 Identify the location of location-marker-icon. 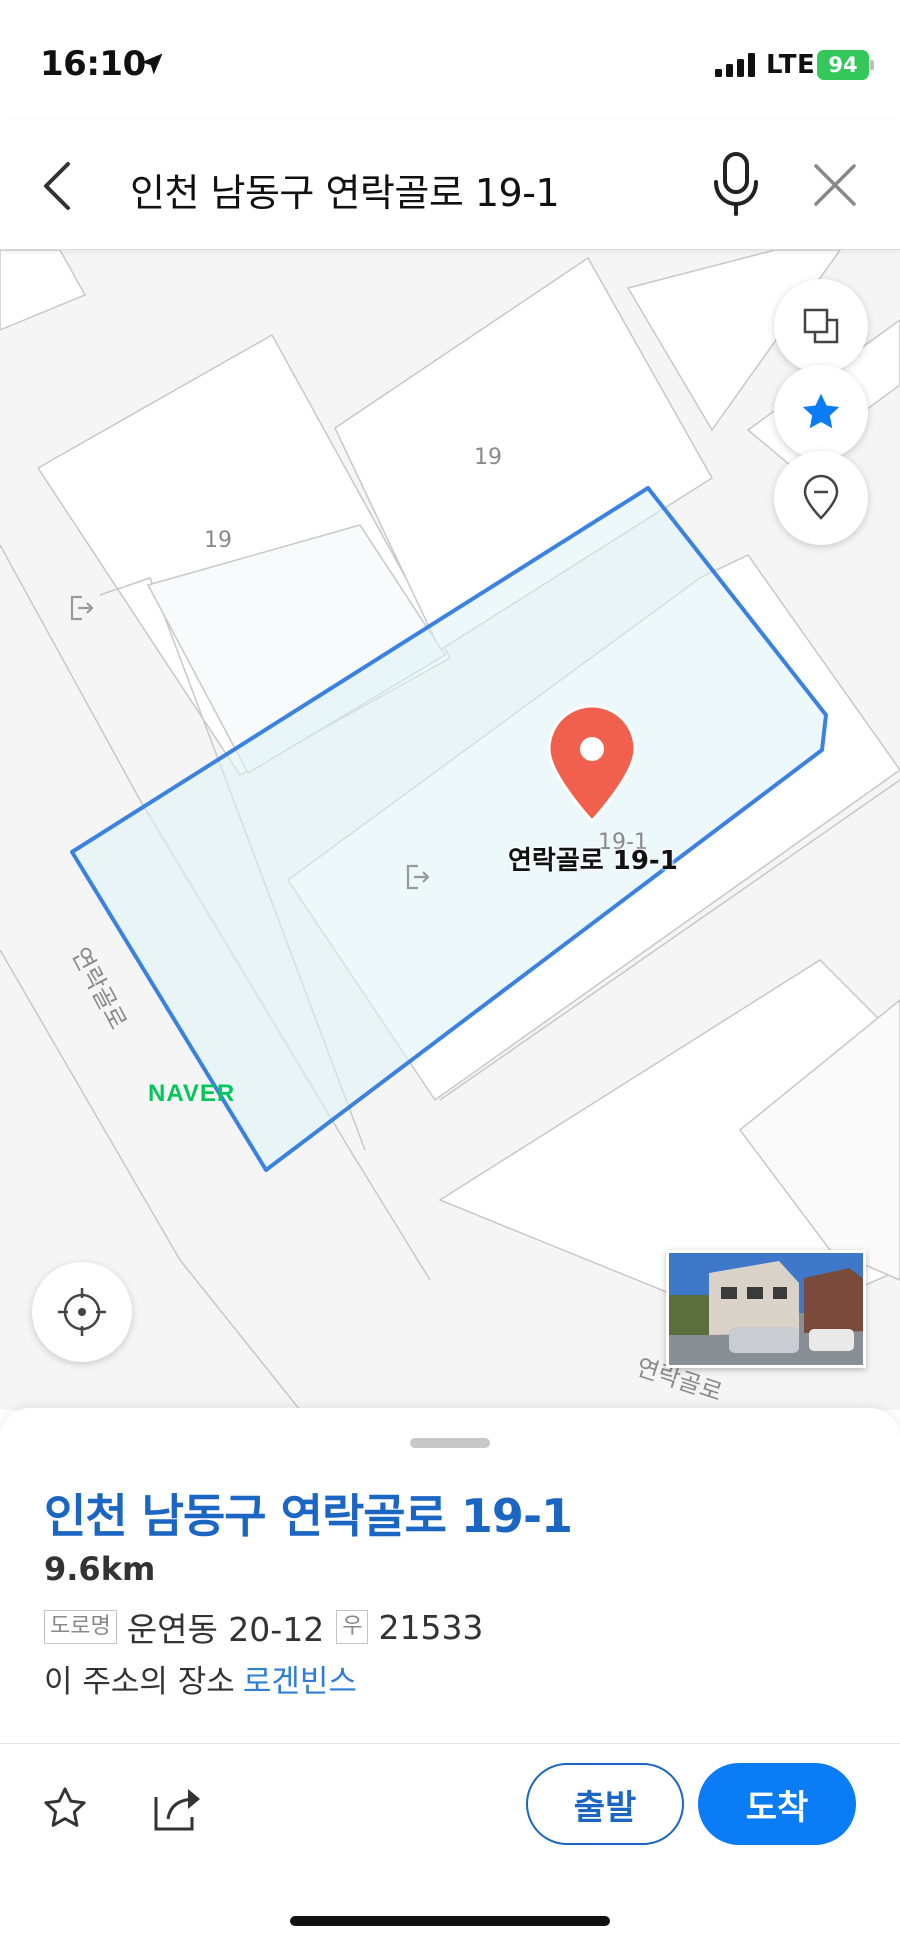
(592, 765).